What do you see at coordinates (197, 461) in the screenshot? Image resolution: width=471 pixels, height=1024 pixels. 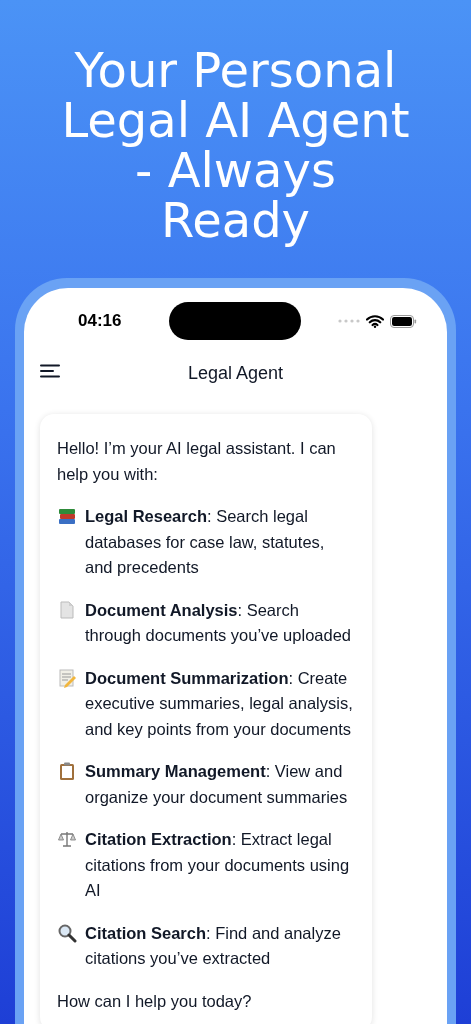 I see `message-text: Hello! I’m your AI legal assistant. I can help you with:` at bounding box center [197, 461].